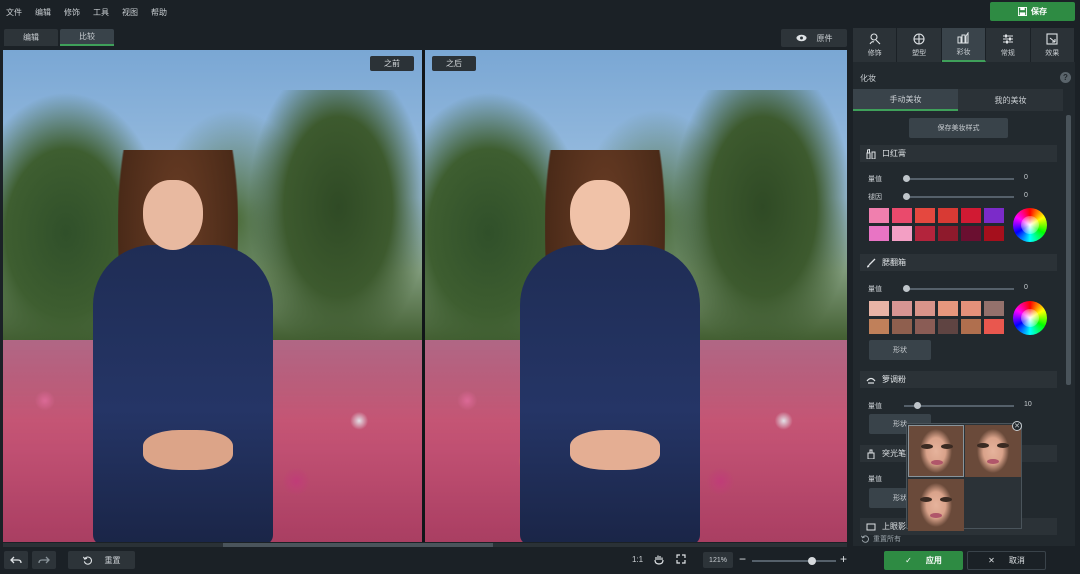 The image size is (1080, 574). Describe the element at coordinates (14, 12) in the screenshot. I see `menu-file: 文件` at that location.